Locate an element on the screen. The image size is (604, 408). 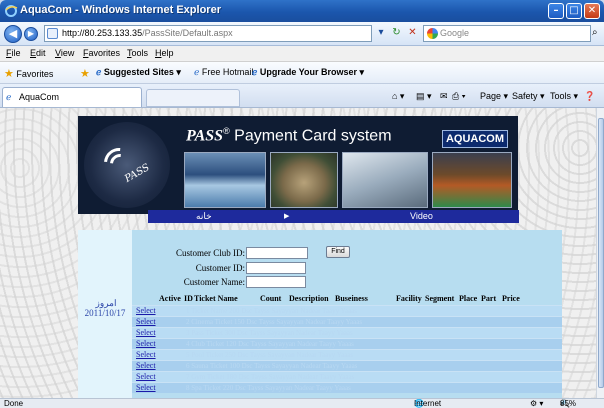
col-facility: Facility is located at coordinates (409, 298).